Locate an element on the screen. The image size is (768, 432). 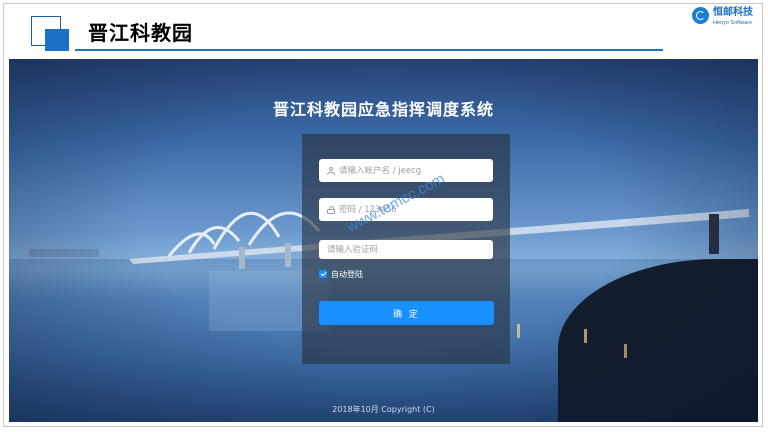
company-name-en: Henyo Software is located at coordinates (733, 23).